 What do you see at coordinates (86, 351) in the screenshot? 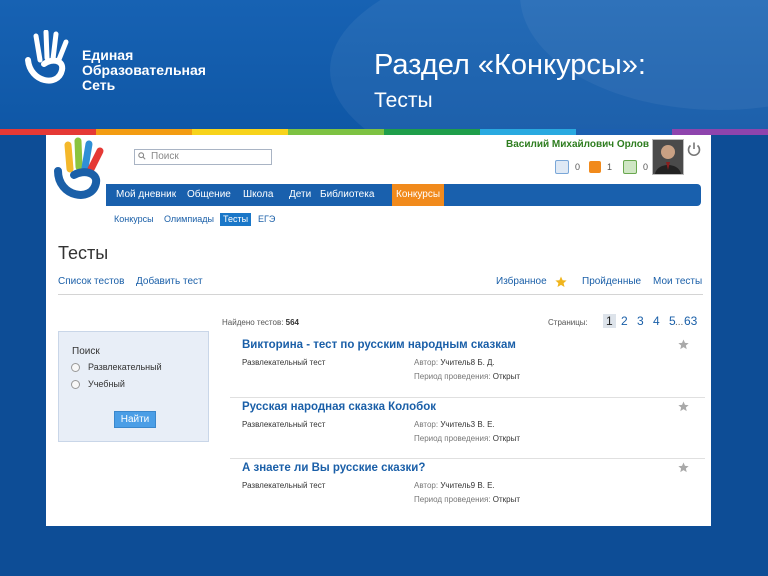
I see `filter-heading: Поиск` at bounding box center [86, 351].